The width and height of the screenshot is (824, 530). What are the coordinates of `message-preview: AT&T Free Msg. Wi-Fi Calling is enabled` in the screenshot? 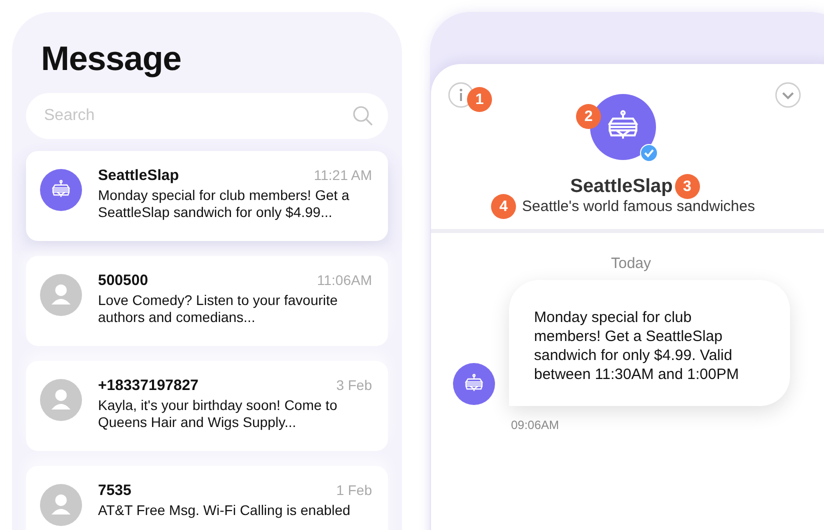 It's located at (225, 510).